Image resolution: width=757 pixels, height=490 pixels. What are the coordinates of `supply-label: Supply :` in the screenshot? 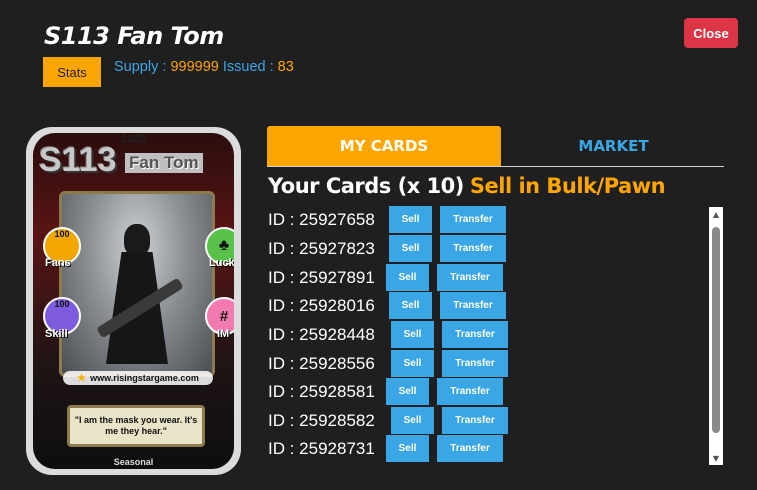 It's located at (140, 67).